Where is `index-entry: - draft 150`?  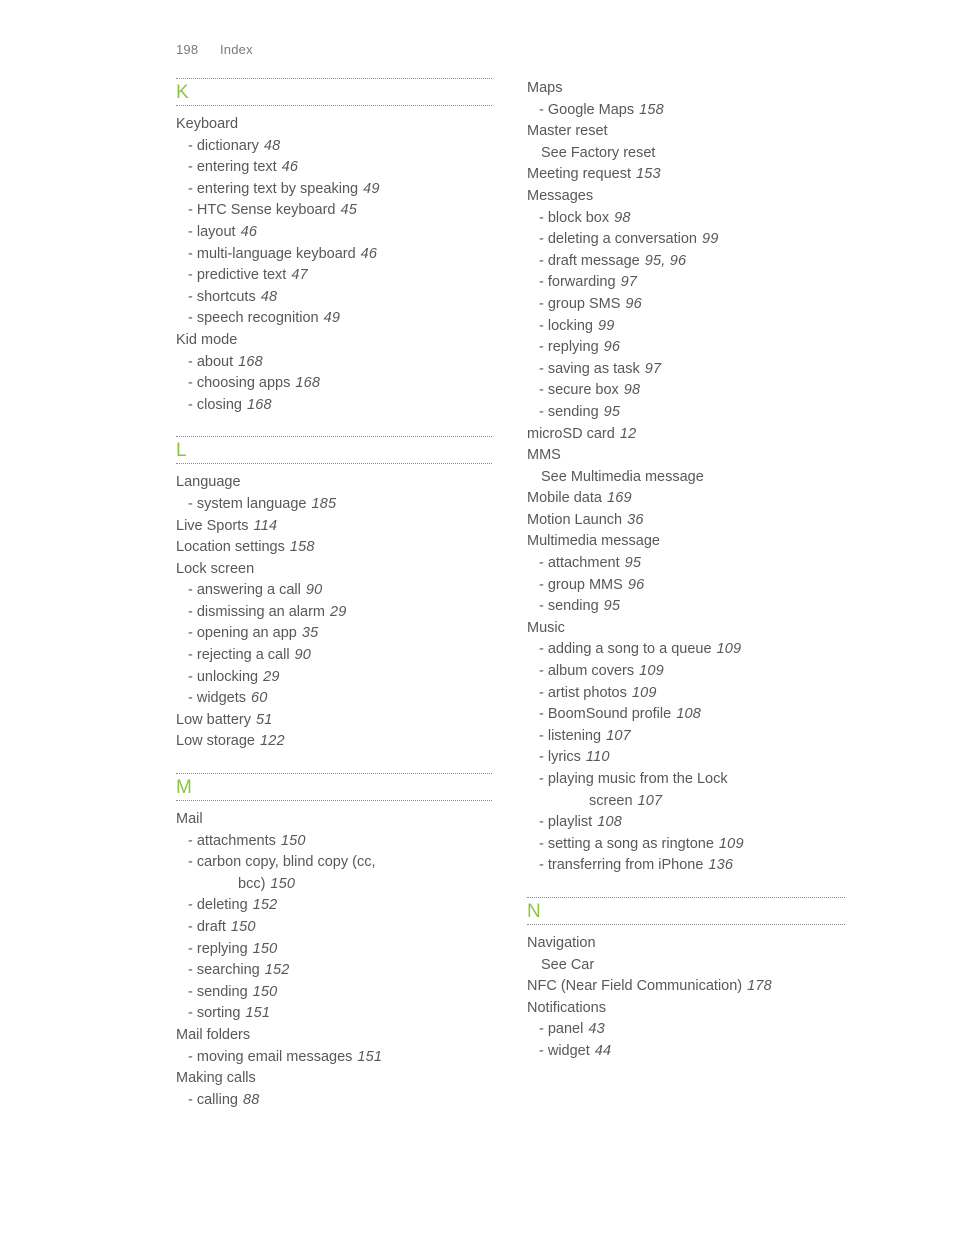 index-entry: - draft 150 is located at coordinates (334, 928).